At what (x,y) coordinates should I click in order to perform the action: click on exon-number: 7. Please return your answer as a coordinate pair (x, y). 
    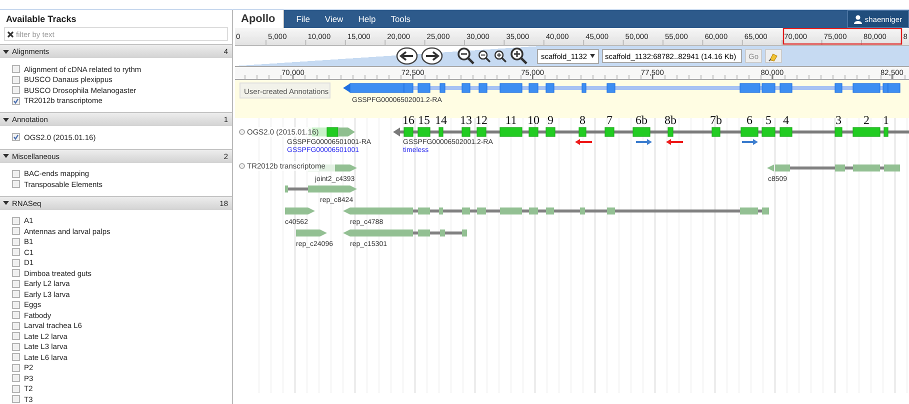
    Looking at the image, I should click on (609, 120).